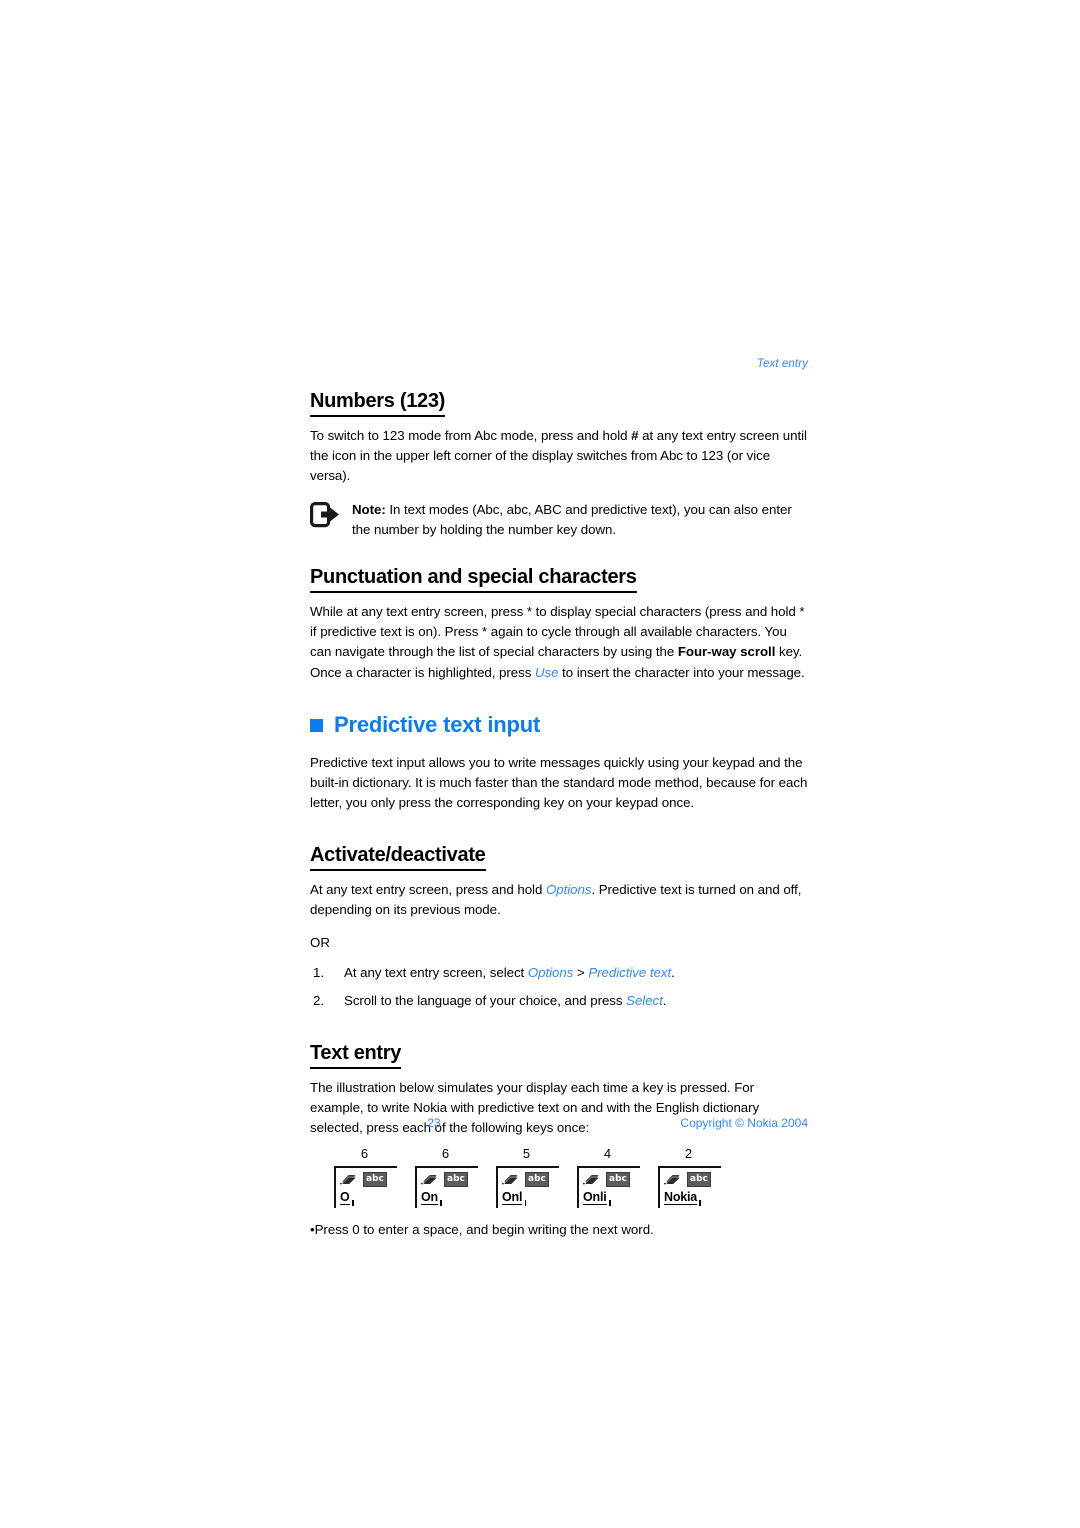 This screenshot has width=1080, height=1528. Describe the element at coordinates (673, 973) in the screenshot. I see `step1-part3: .` at that location.